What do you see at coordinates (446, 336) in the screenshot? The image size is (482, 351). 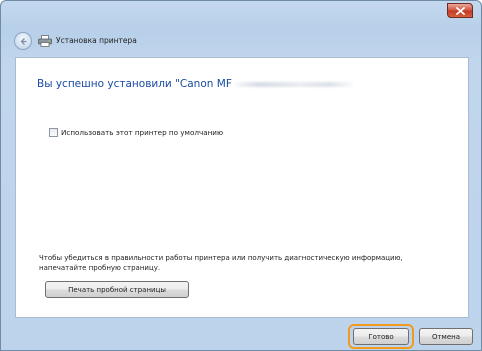 I see `cancel-button: Отмена` at bounding box center [446, 336].